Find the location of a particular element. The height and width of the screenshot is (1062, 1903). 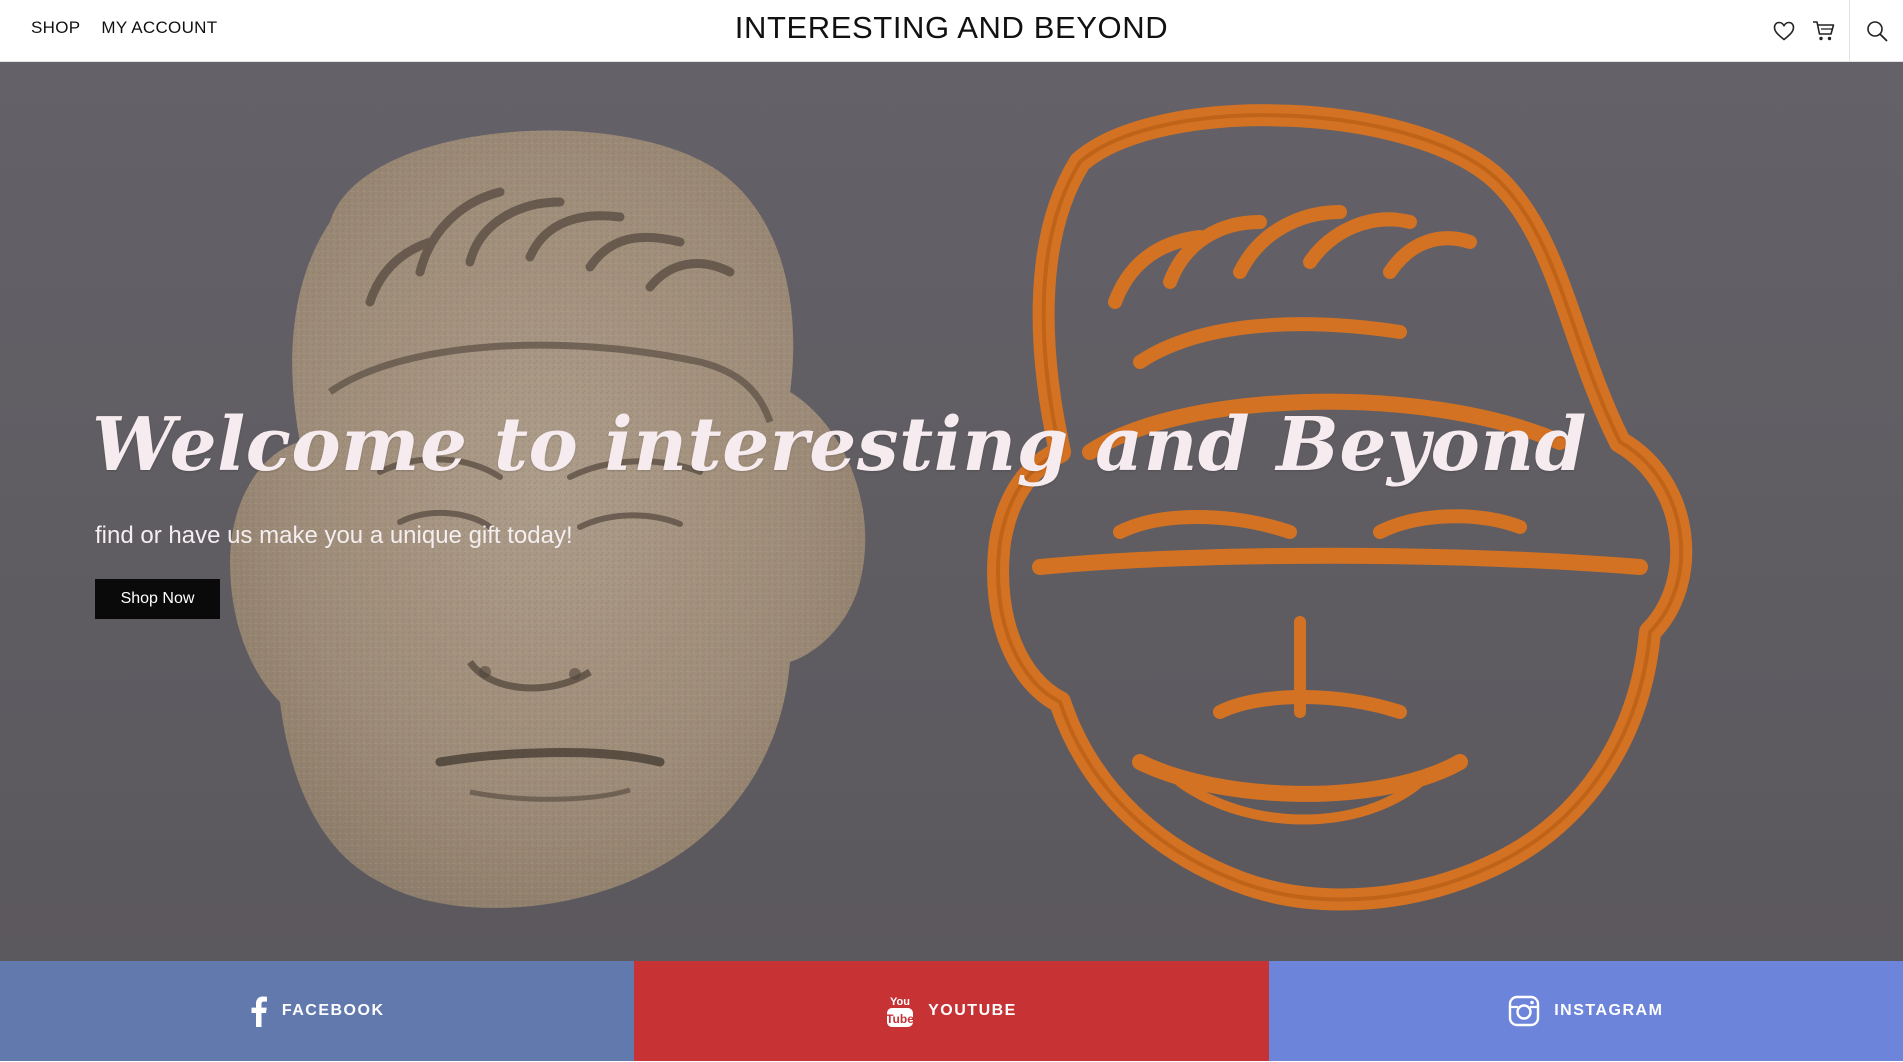

heart-icon is located at coordinates (1784, 31).